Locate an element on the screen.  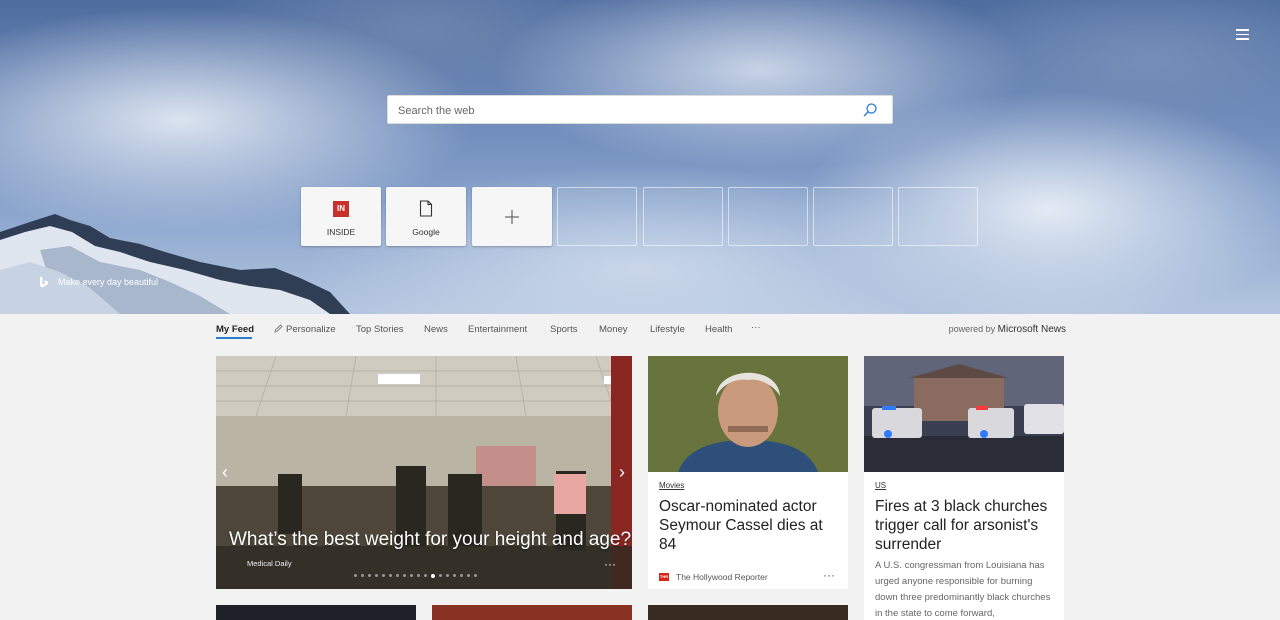
gym-photo is located at coordinates (424, 472).